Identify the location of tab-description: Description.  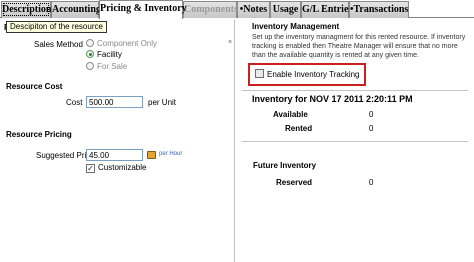
(26, 9).